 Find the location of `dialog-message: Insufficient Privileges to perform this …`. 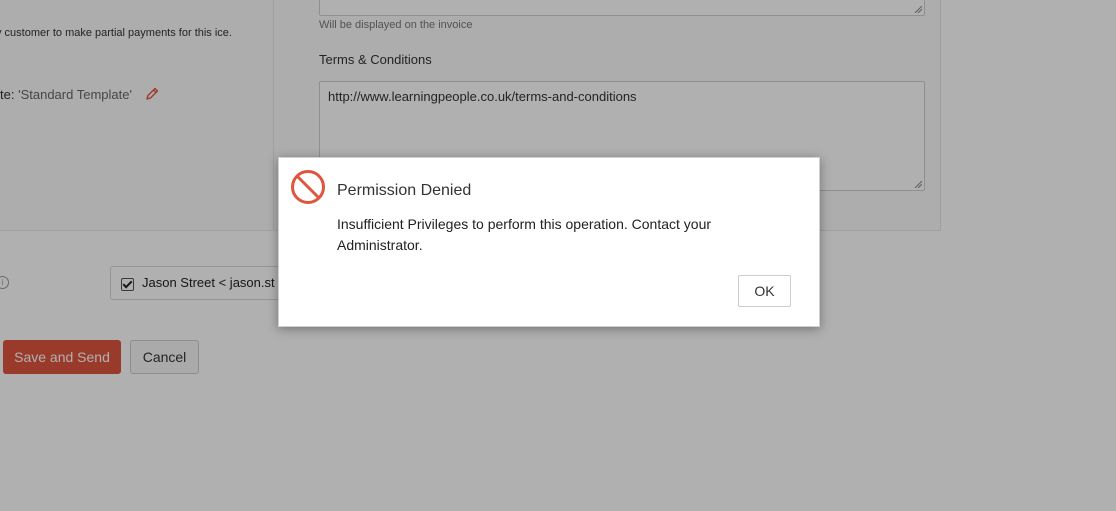

dialog-message: Insufficient Privileges to perform this … is located at coordinates (524, 234).